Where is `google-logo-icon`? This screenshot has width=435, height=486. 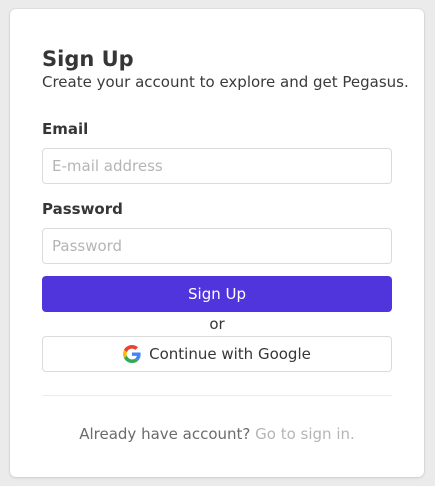
google-logo-icon is located at coordinates (132, 354).